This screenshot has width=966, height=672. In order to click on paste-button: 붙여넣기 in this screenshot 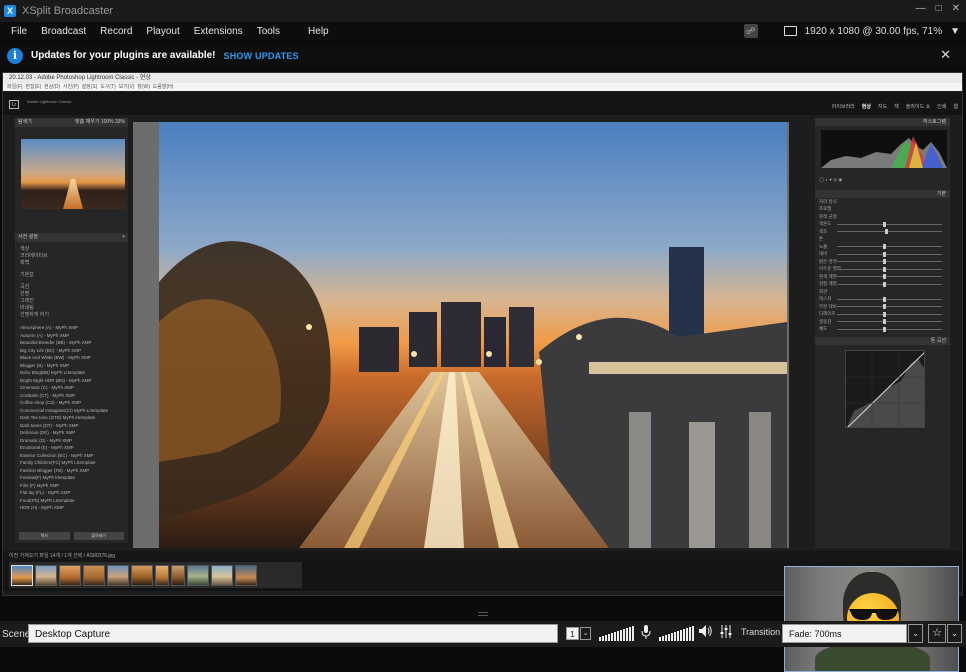, I will do `click(98, 536)`.